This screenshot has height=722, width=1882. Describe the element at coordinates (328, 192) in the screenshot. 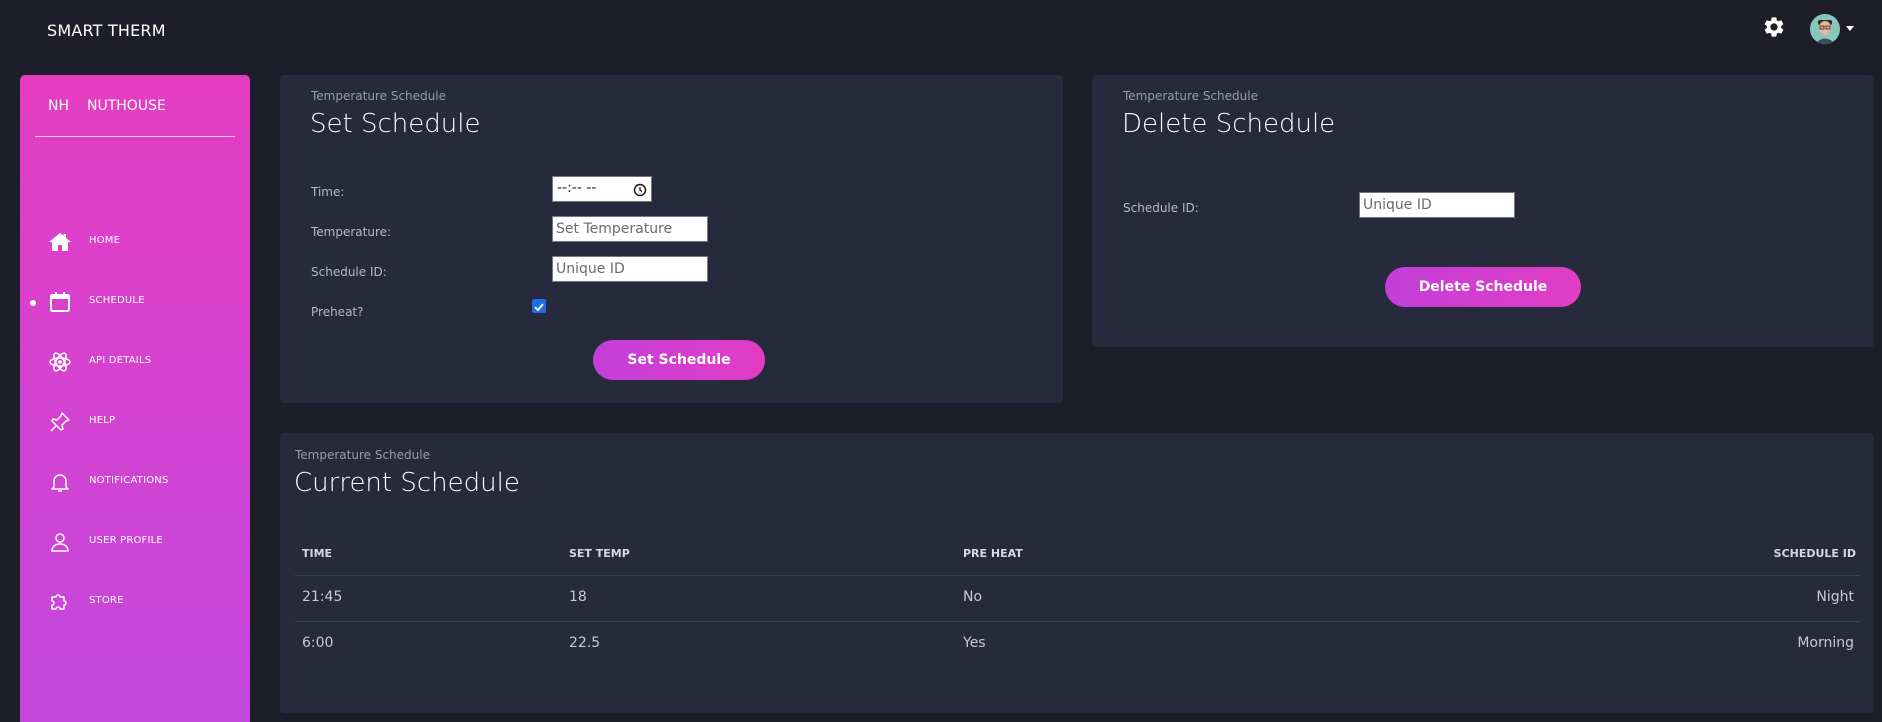

I see `time-label: Time:` at that location.